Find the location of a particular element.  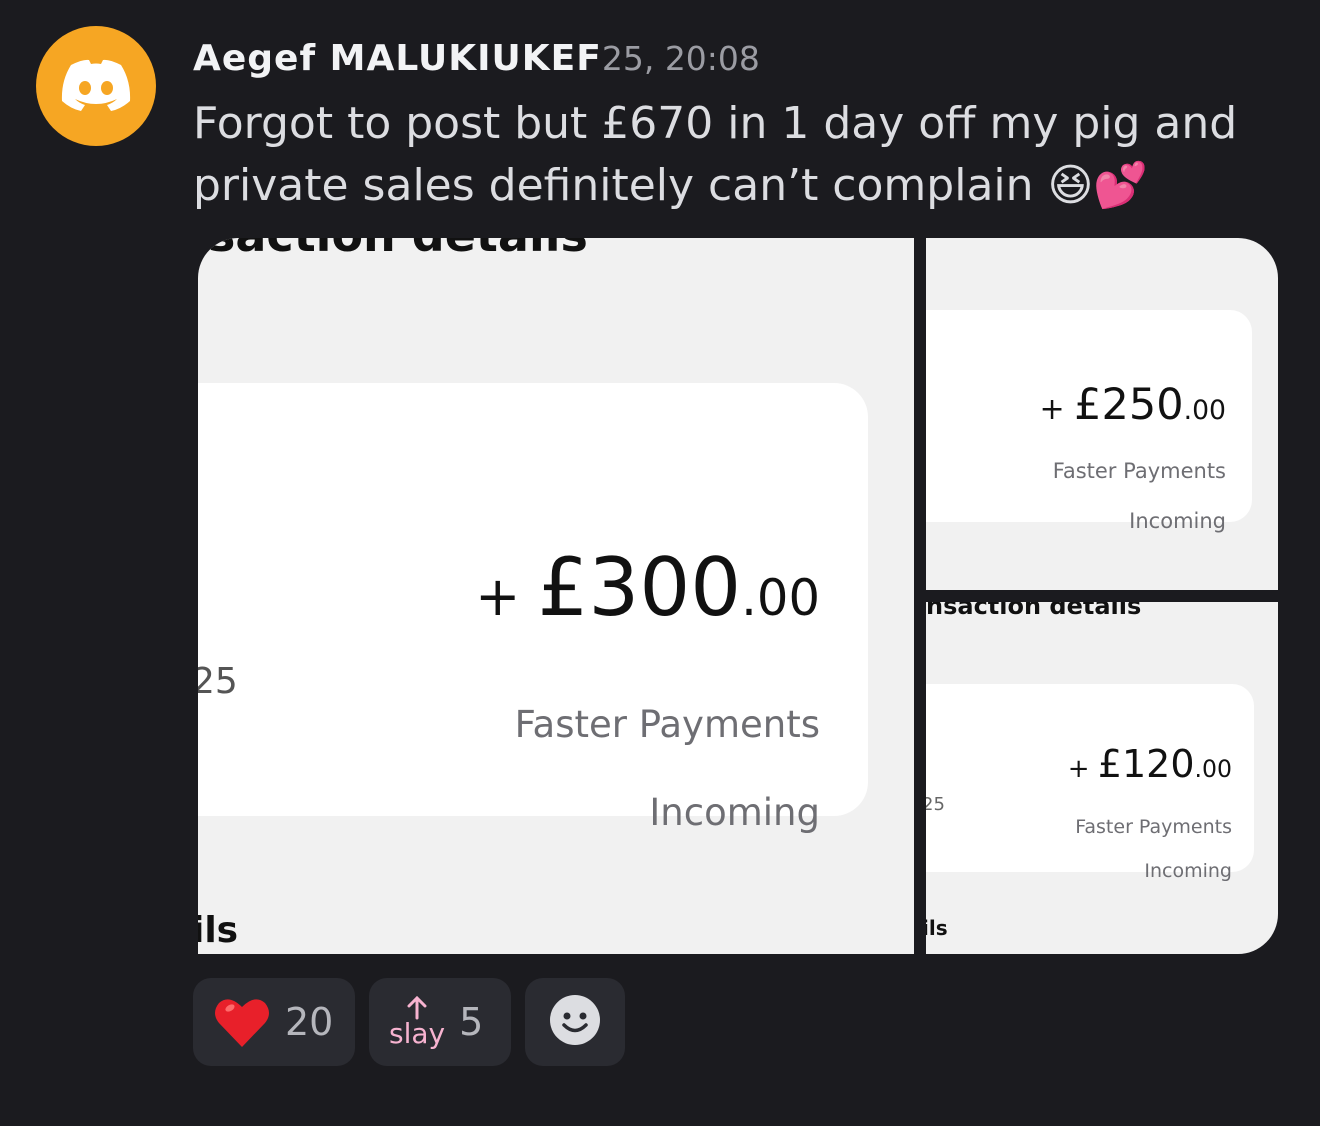

add-reaction-button is located at coordinates (575, 1022).